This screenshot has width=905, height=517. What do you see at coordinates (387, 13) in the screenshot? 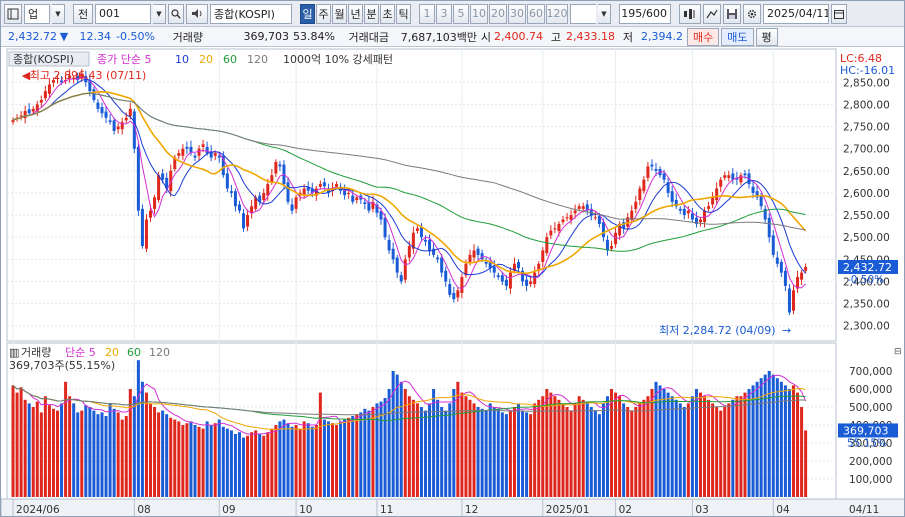
I see `period-tab-5: 초` at bounding box center [387, 13].